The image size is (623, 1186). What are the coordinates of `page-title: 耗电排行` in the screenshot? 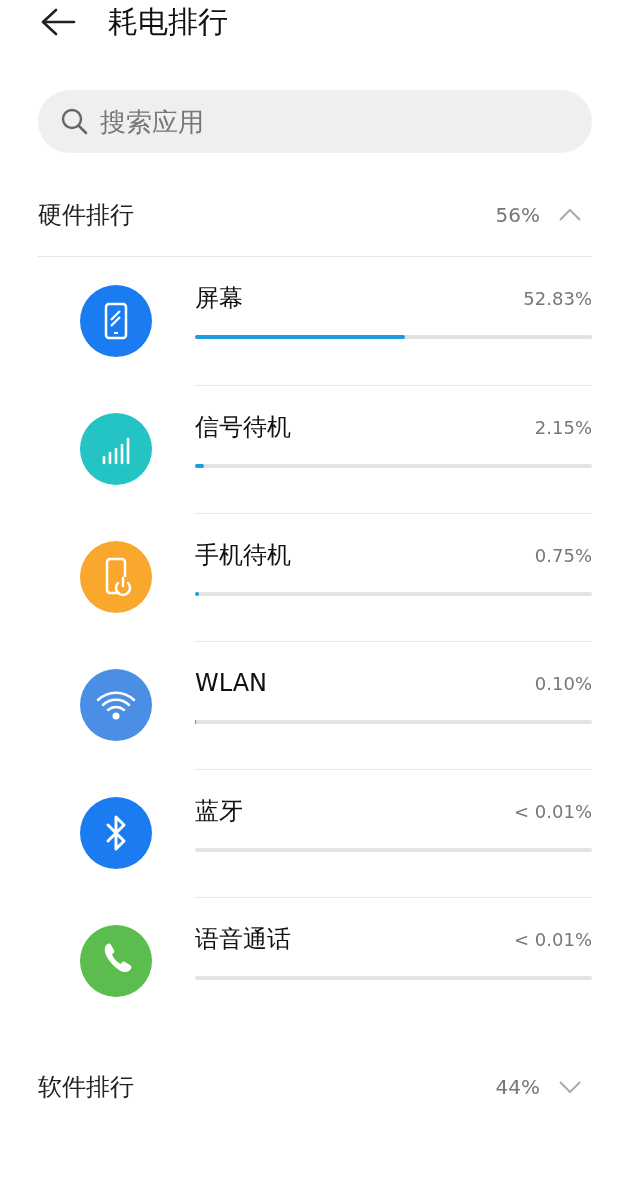 It's located at (168, 21).